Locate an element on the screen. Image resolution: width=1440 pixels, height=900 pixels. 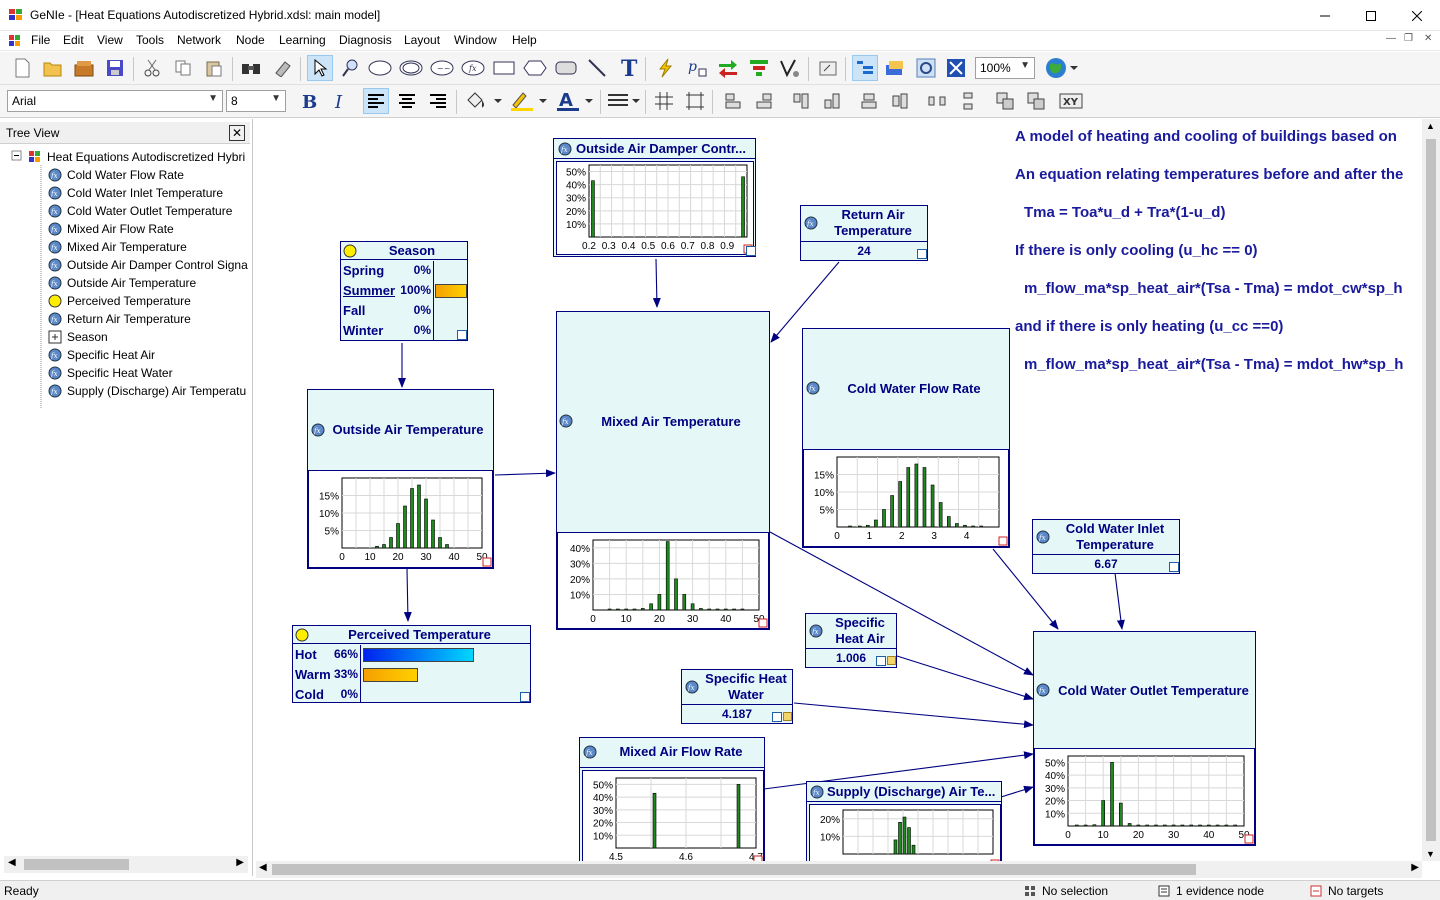
scroll-up-icon: ▲ is located at coordinates (1430, 126).